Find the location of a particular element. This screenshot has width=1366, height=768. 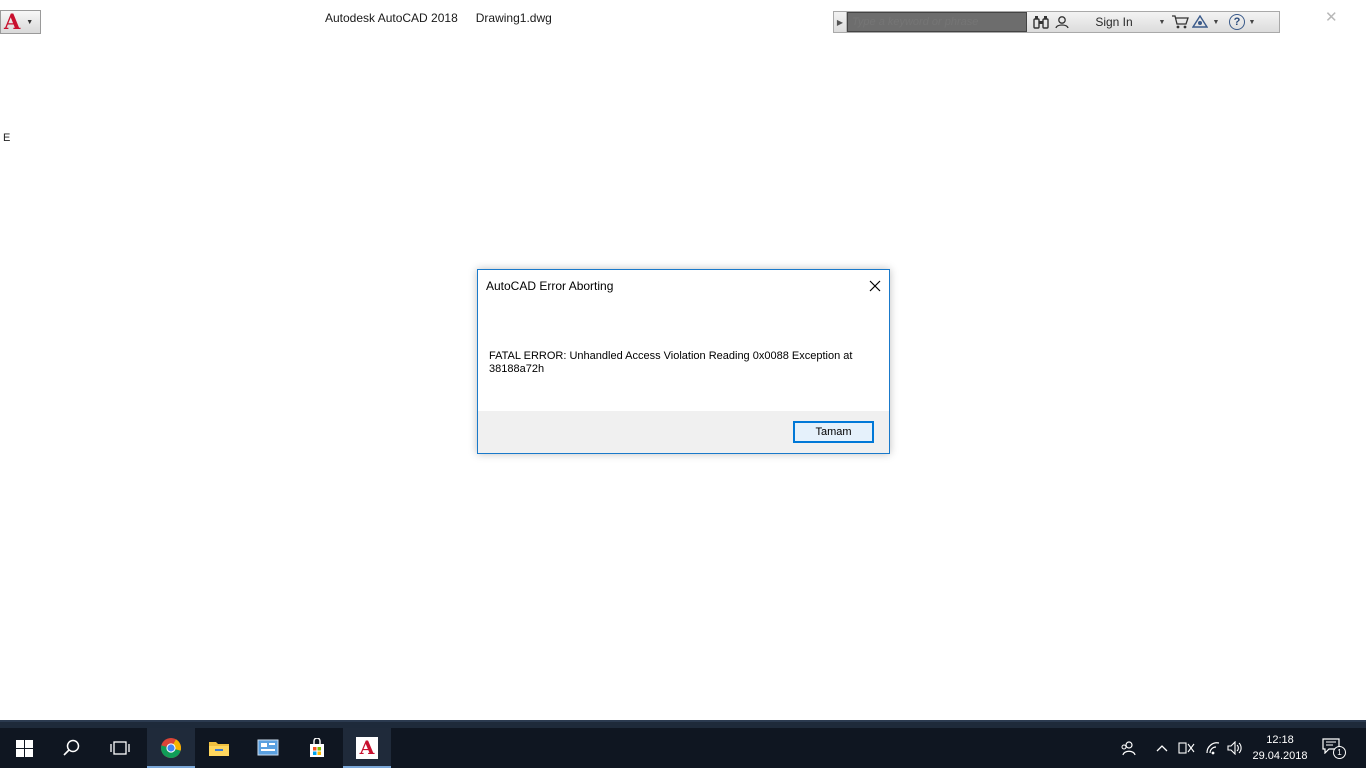

binoculars-search-icon is located at coordinates (1041, 22).